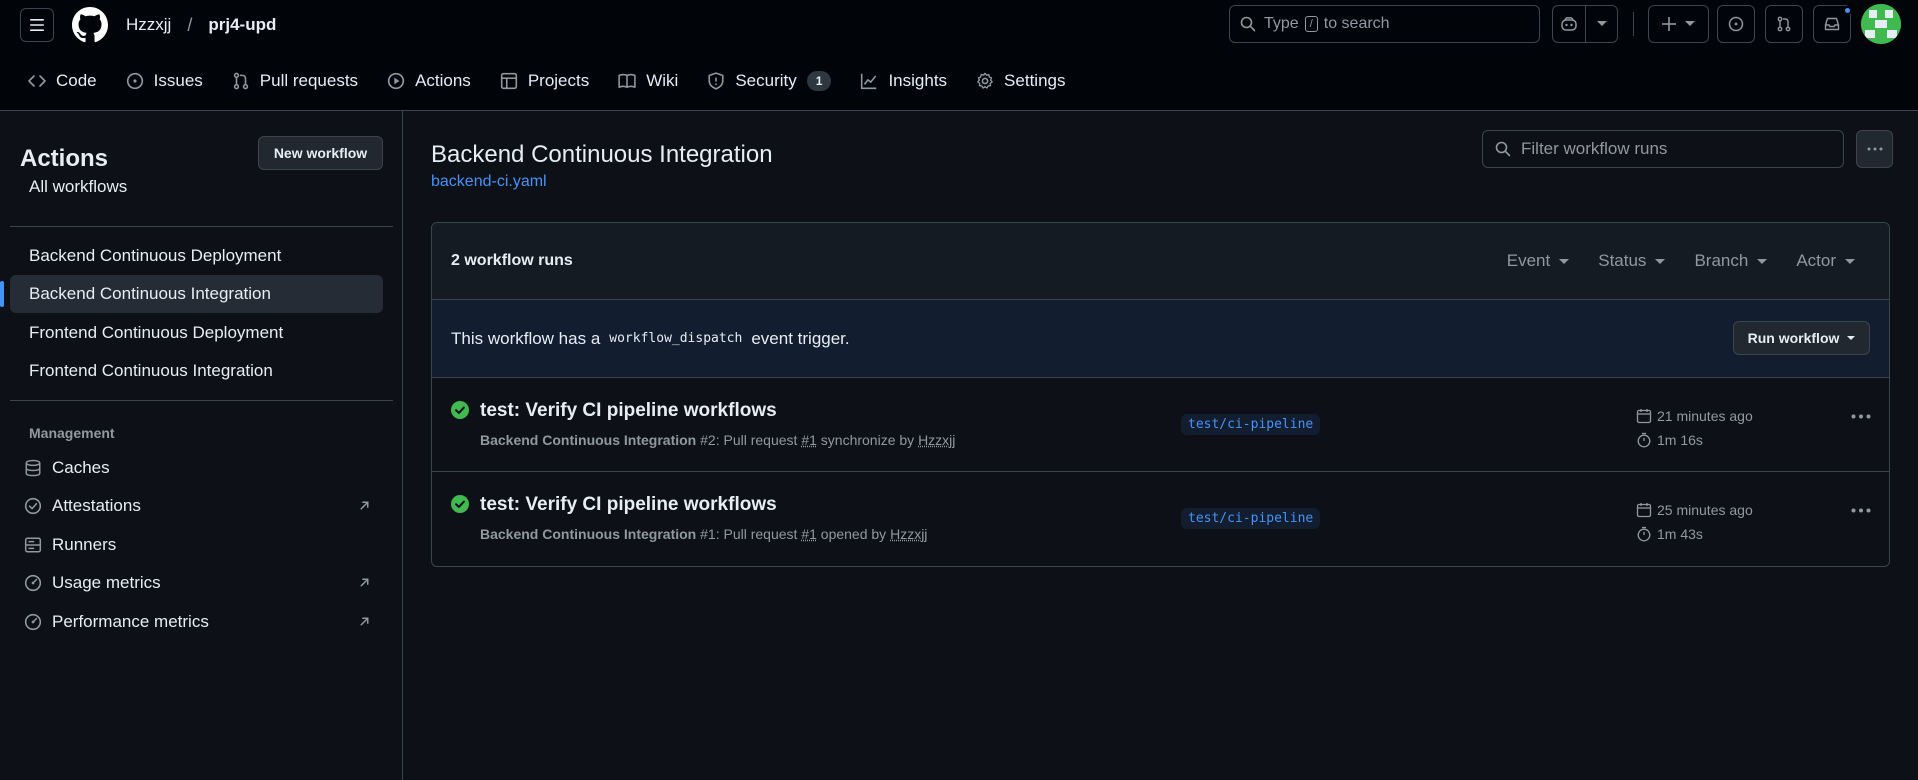  I want to click on run-number: #1, so click(708, 534).